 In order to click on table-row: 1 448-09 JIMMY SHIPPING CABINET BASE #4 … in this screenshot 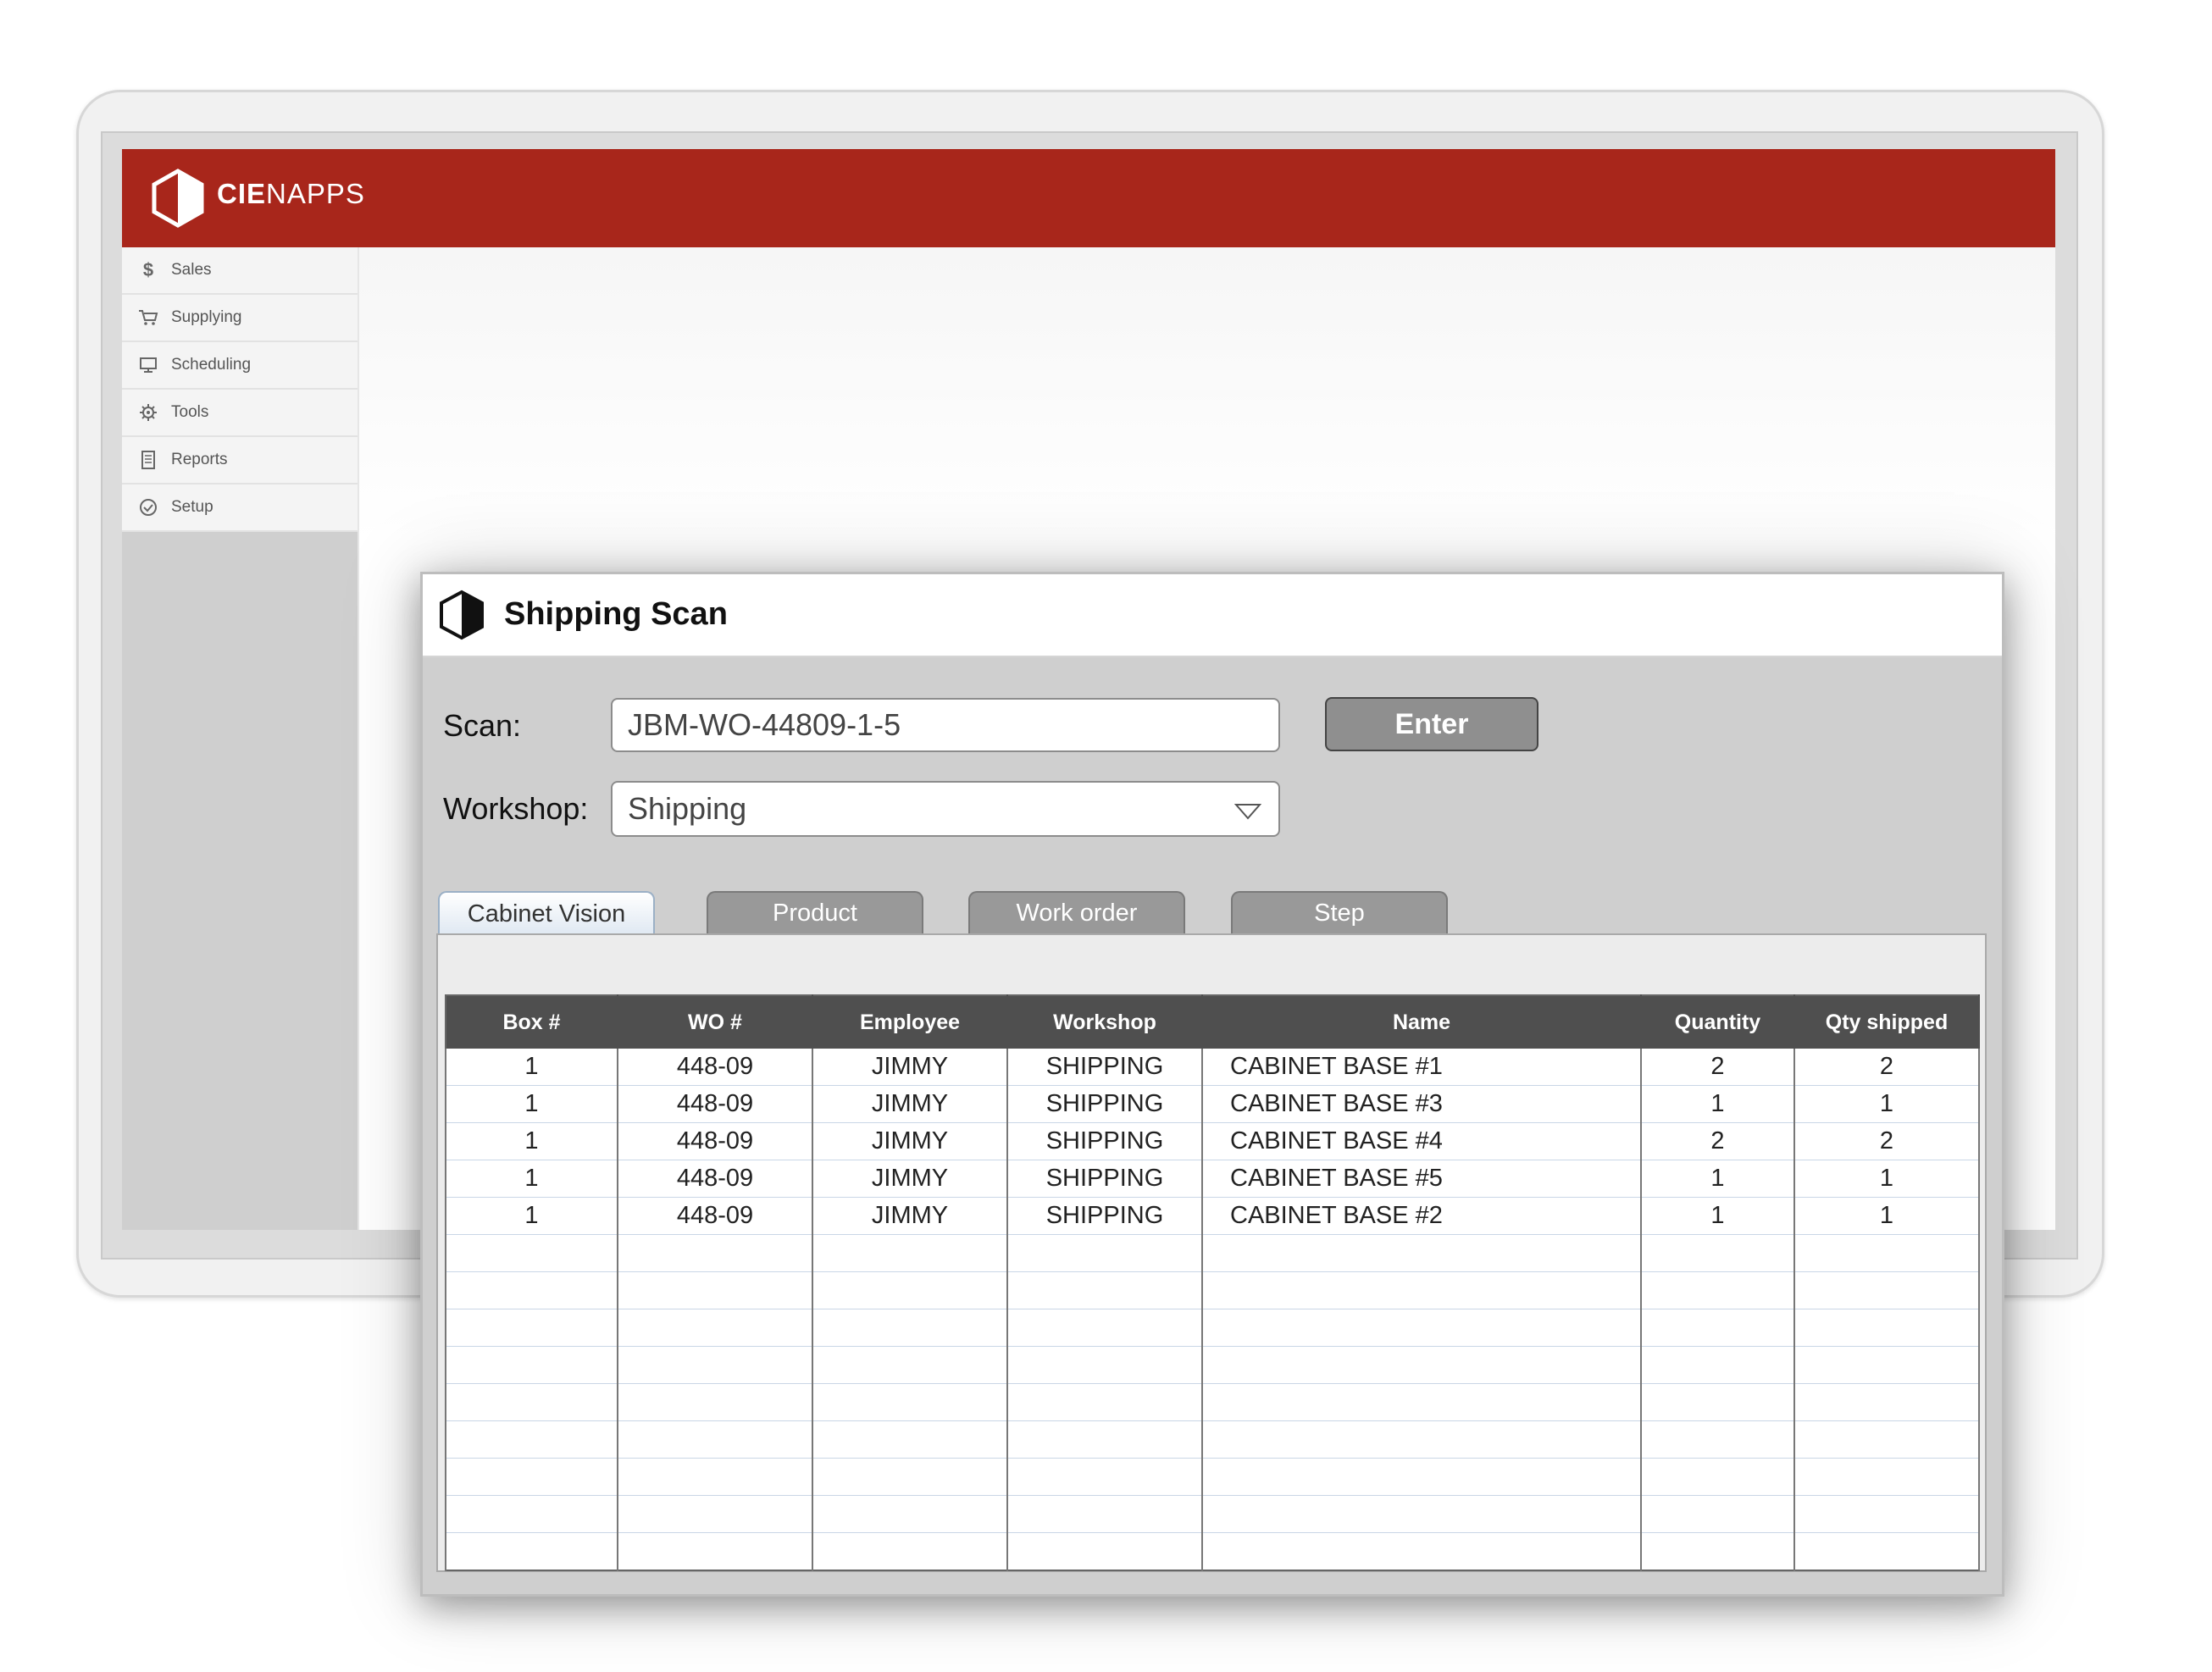, I will do `click(1212, 1141)`.